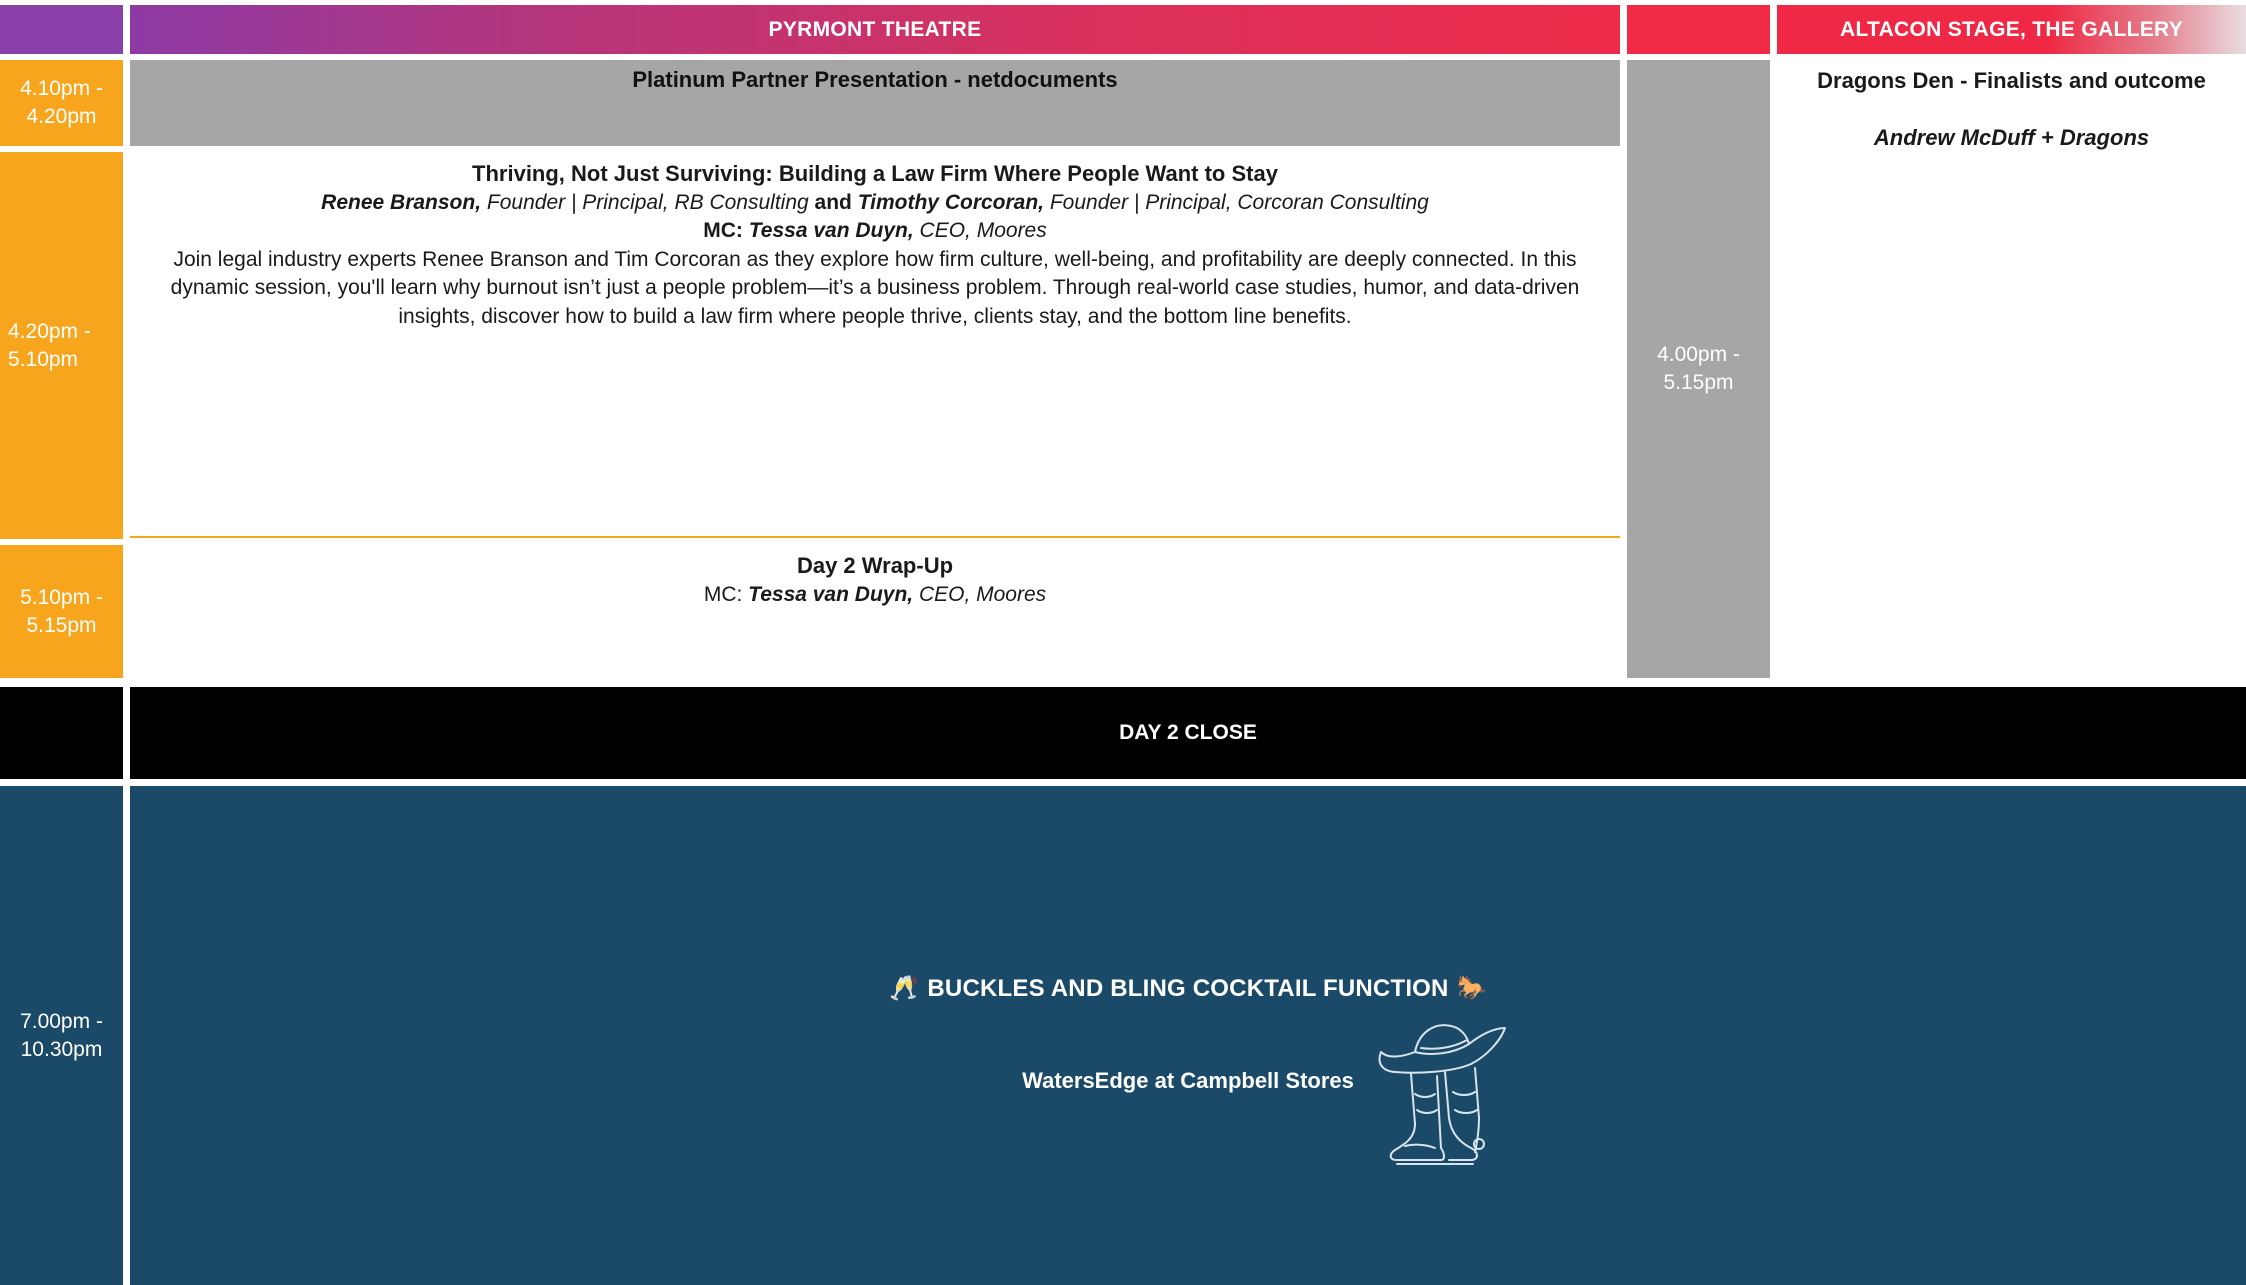  What do you see at coordinates (833, 202) in the screenshot?
I see `speaker-conjunction: and` at bounding box center [833, 202].